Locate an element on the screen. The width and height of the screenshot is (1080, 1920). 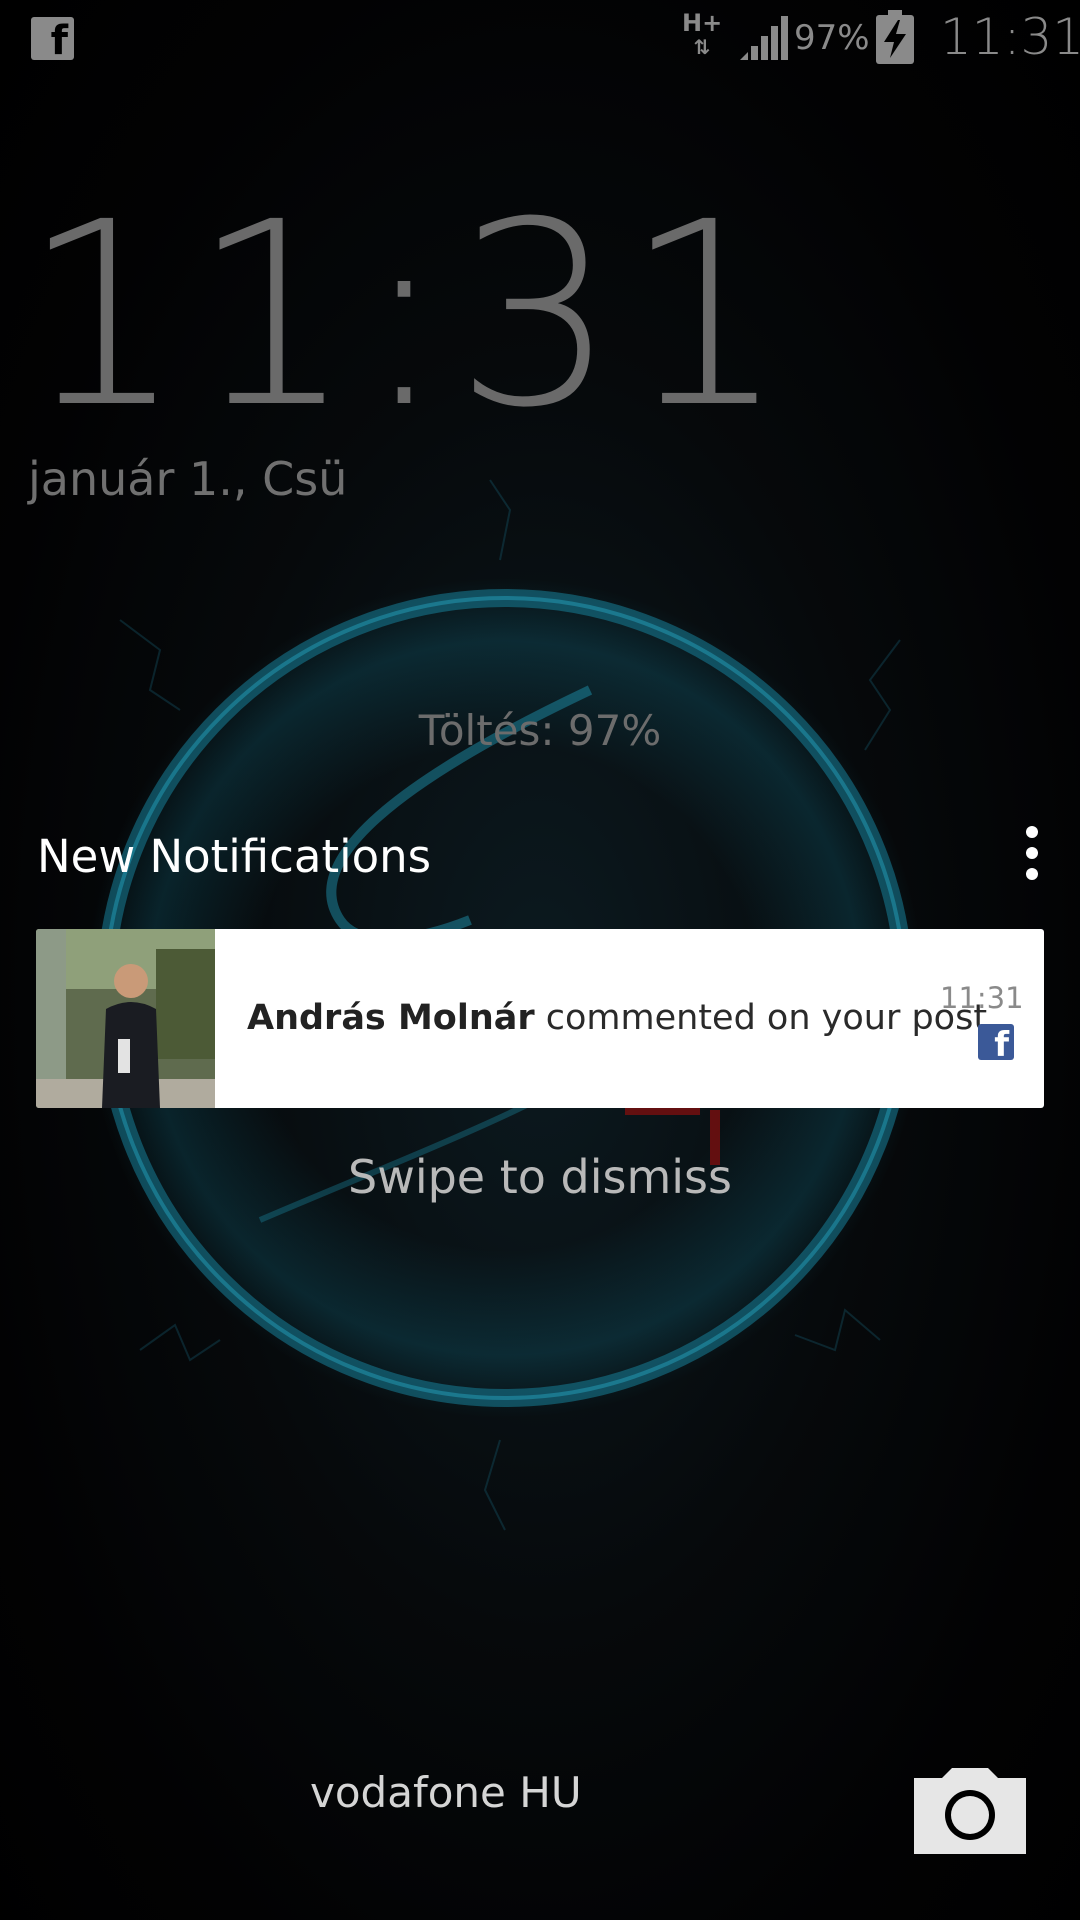
facebook-notification-icon: f is located at coordinates (52, 38).